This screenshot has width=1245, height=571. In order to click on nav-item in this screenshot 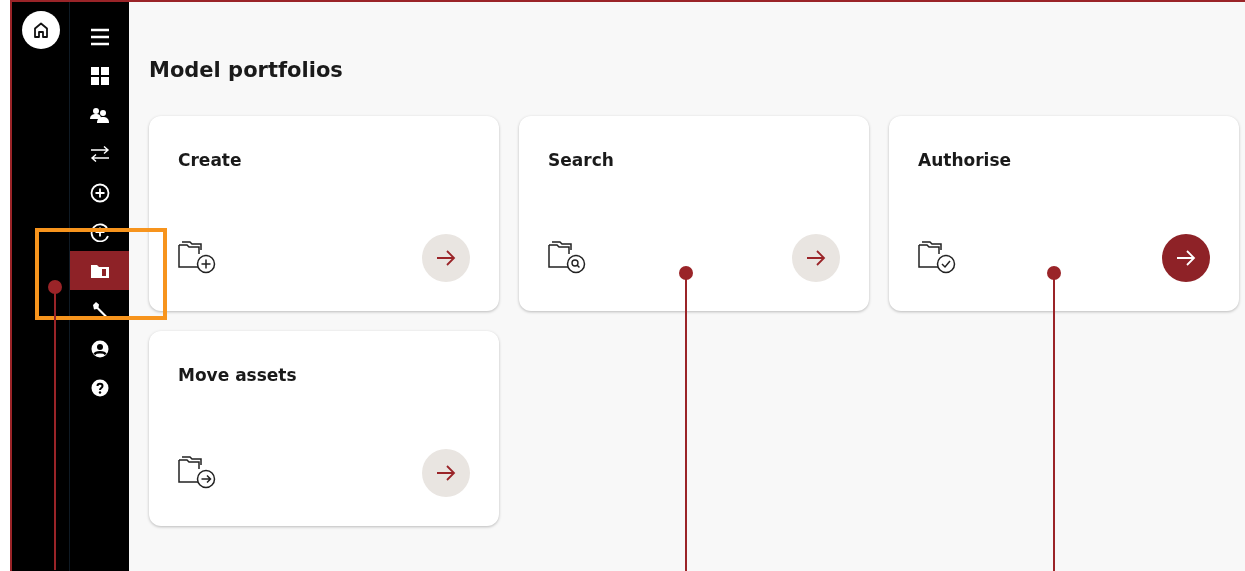, I will do `click(99, 270)`.